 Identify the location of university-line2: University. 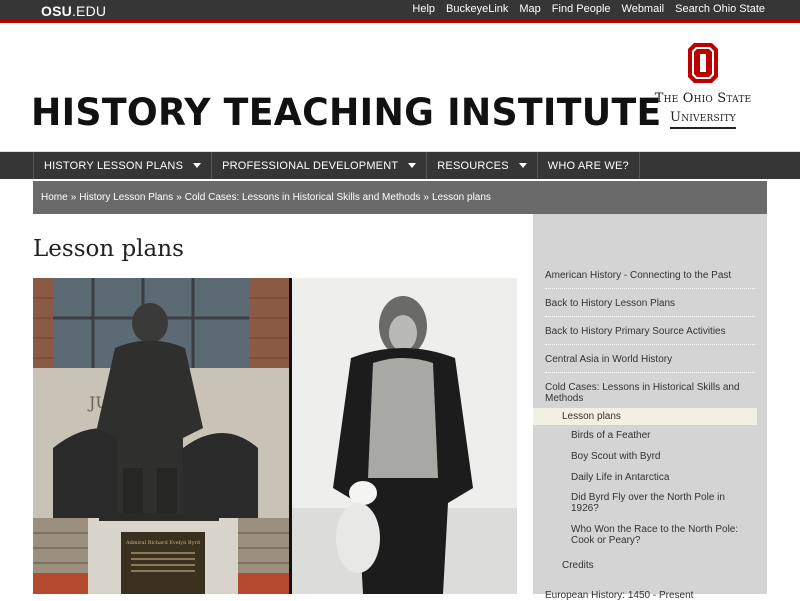
(703, 118).